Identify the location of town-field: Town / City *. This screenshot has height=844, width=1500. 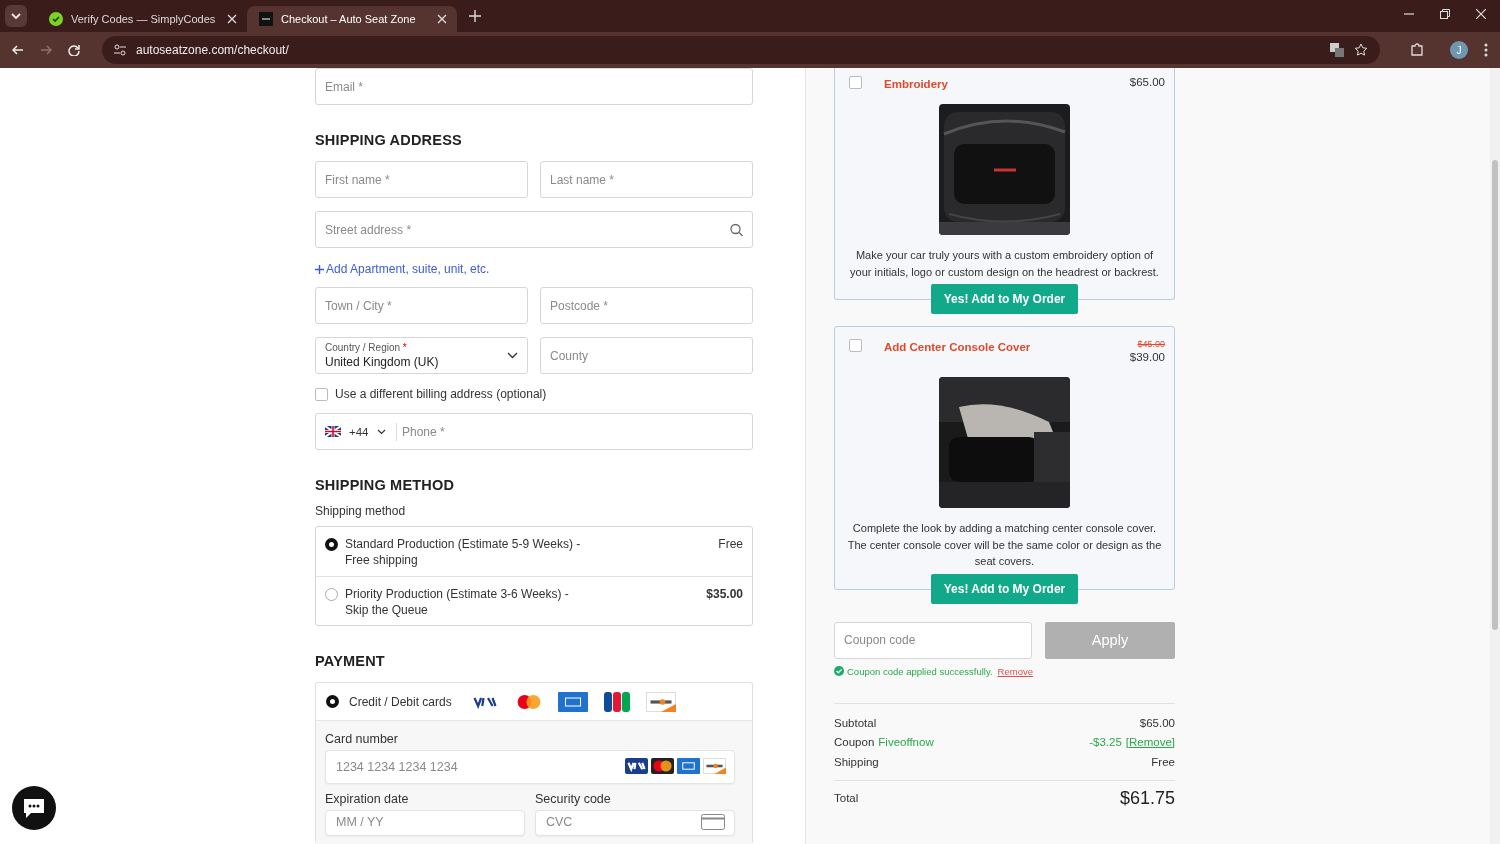
(421, 305).